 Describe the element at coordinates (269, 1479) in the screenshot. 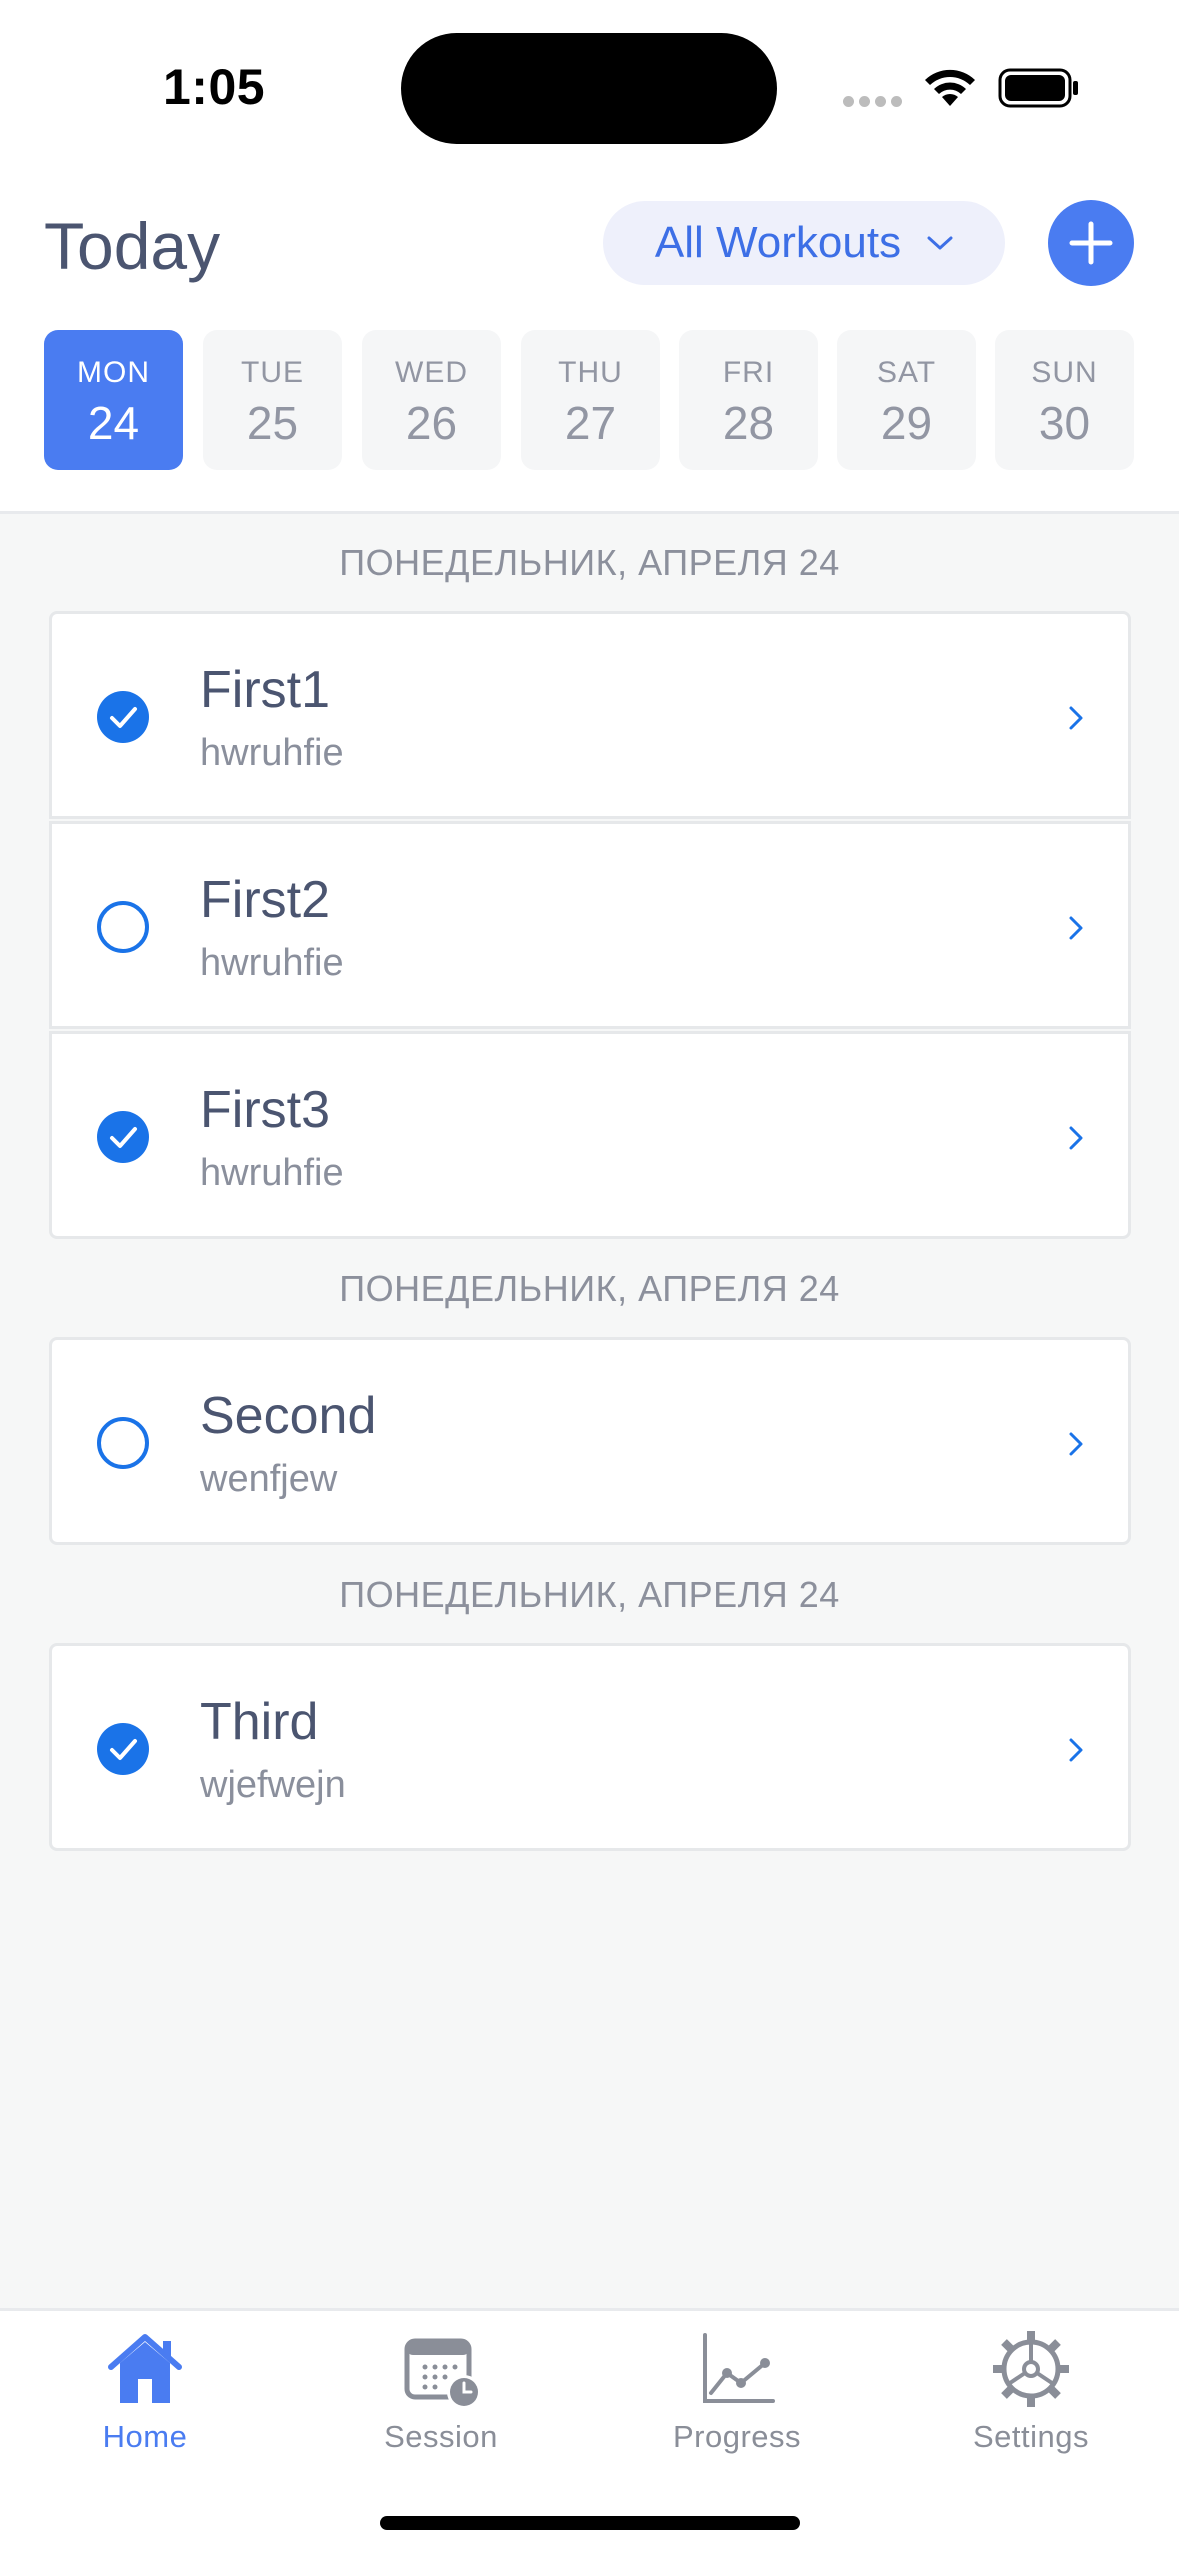

I see `workout-subtitle: wenfjew` at that location.